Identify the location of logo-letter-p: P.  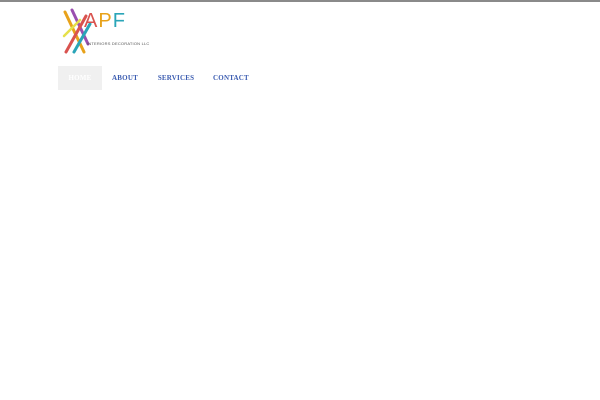
(105, 21).